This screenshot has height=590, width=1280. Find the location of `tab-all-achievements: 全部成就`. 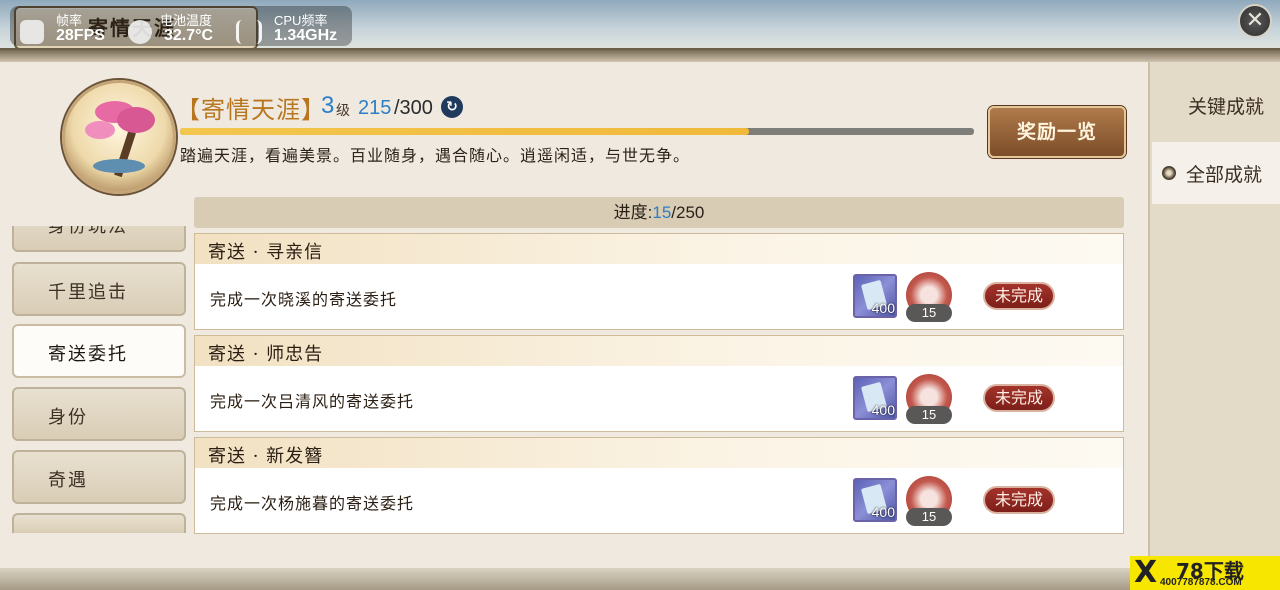

tab-all-achievements: 全部成就 is located at coordinates (1216, 173).